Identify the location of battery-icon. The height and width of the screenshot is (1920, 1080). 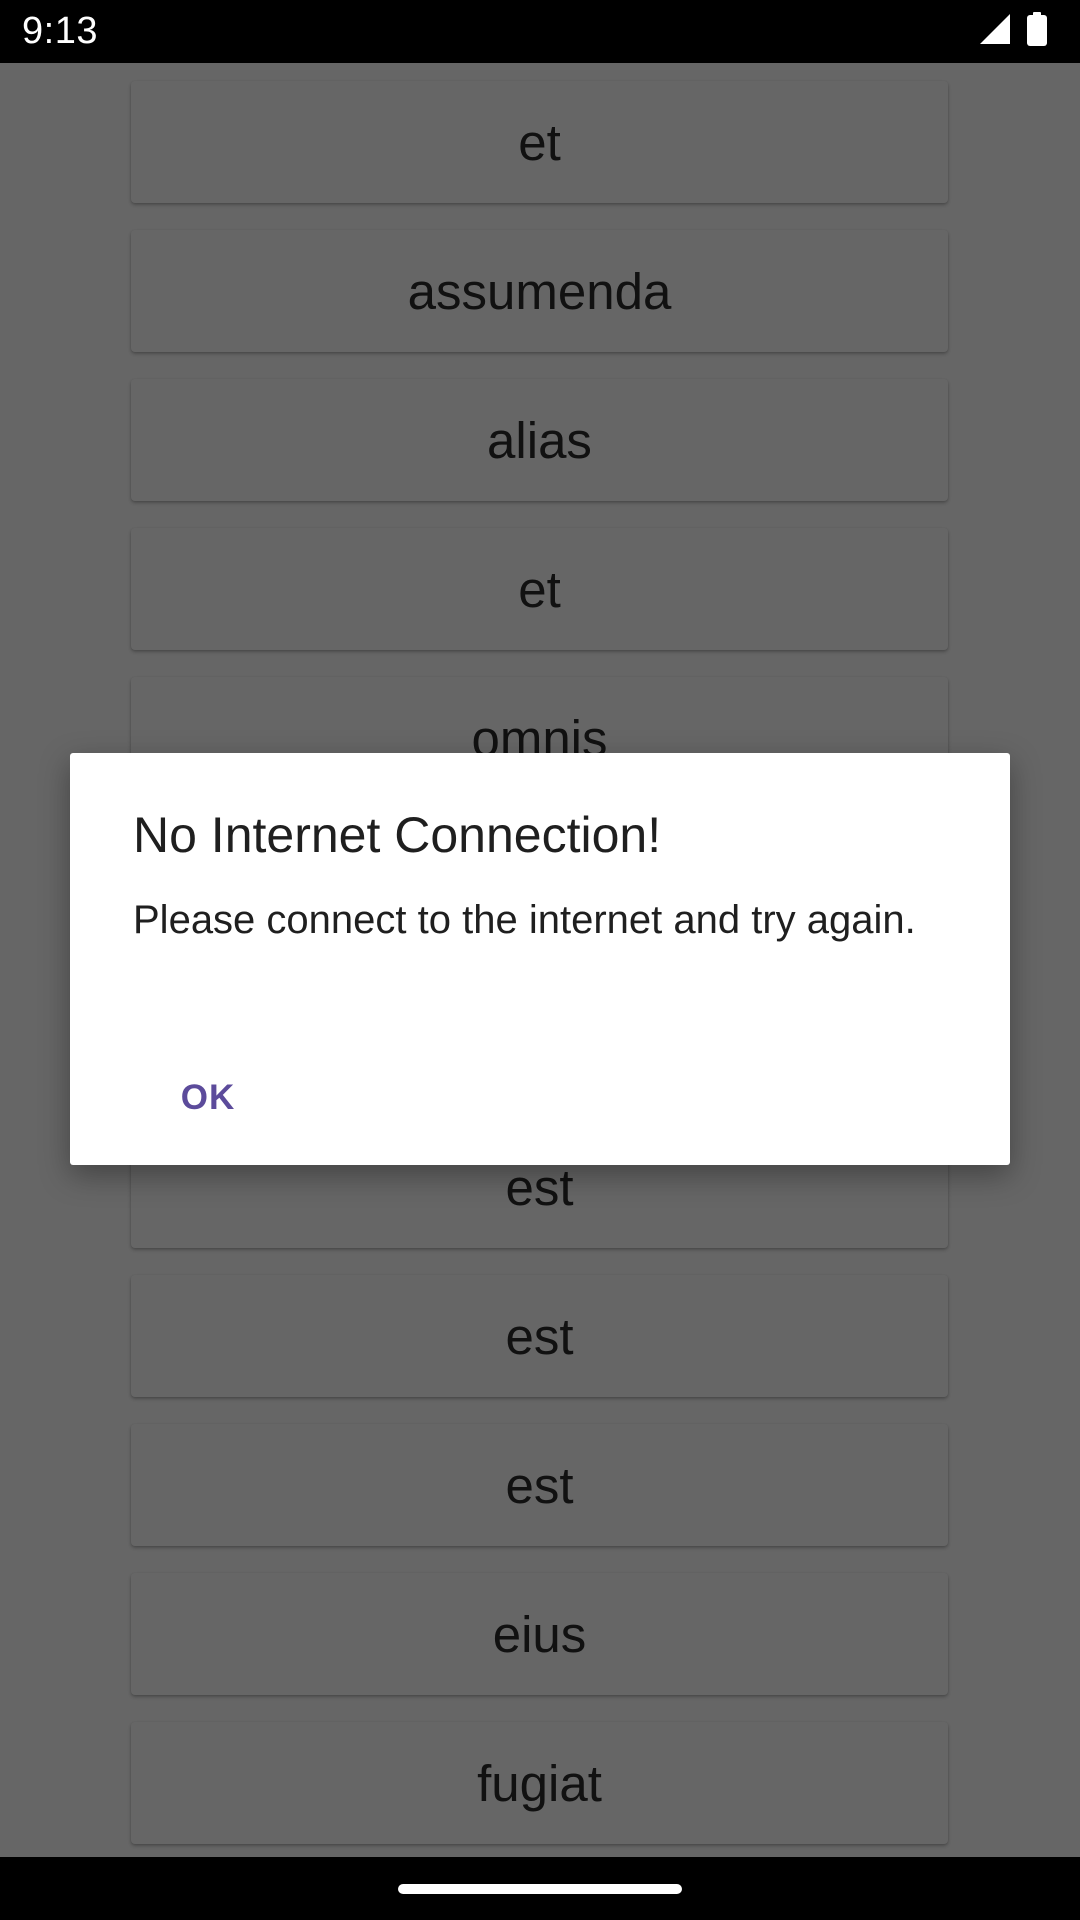
(1037, 31).